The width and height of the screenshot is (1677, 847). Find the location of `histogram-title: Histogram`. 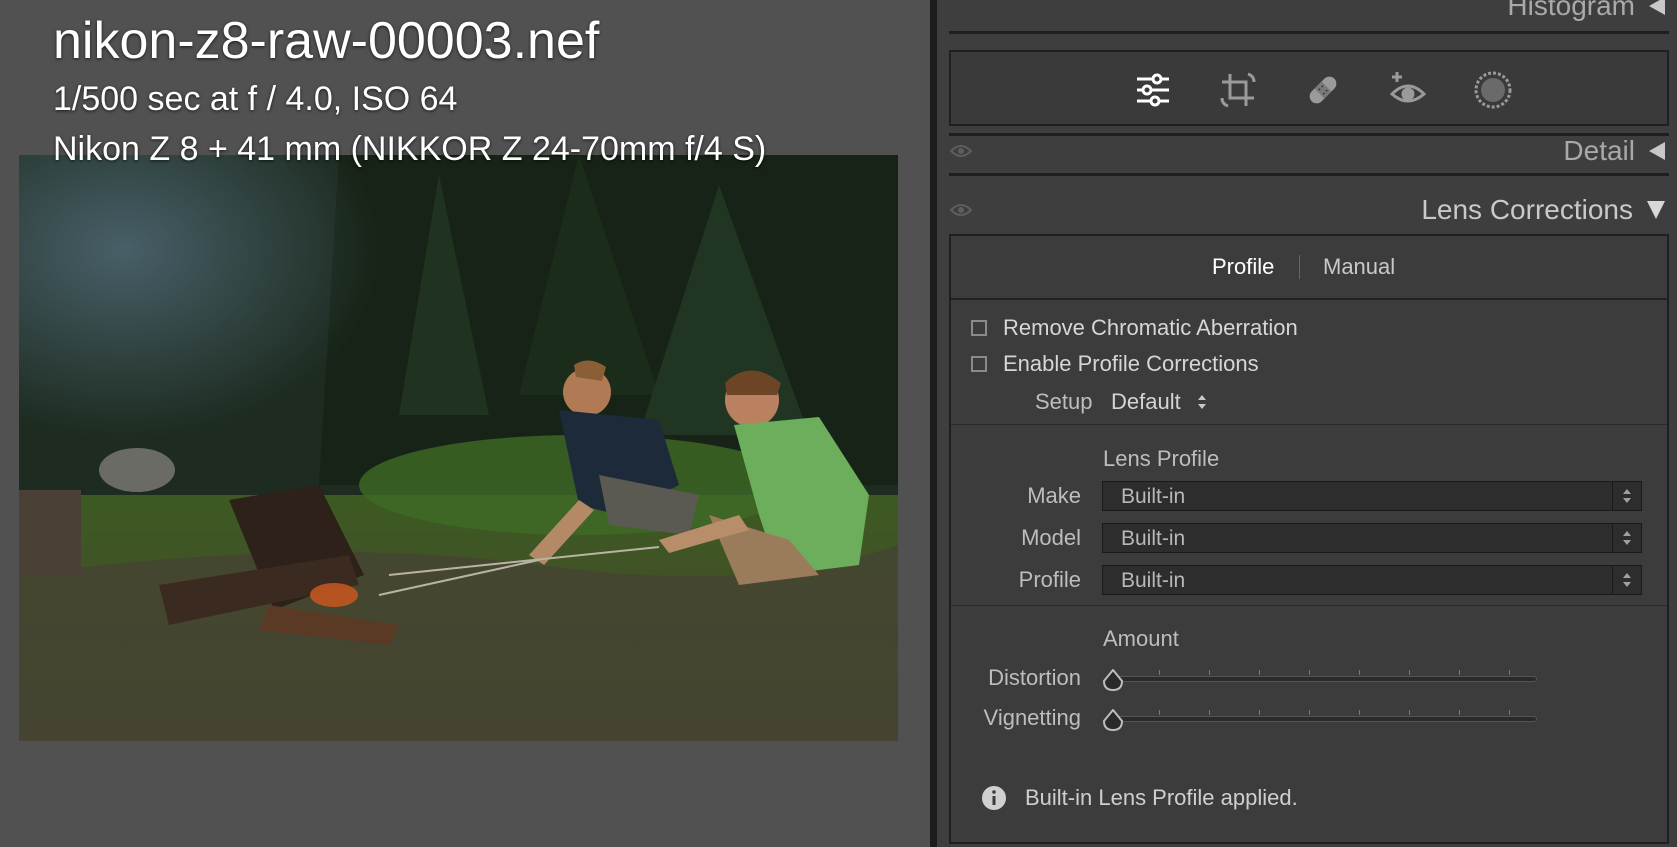

histogram-title: Histogram is located at coordinates (1571, 10).